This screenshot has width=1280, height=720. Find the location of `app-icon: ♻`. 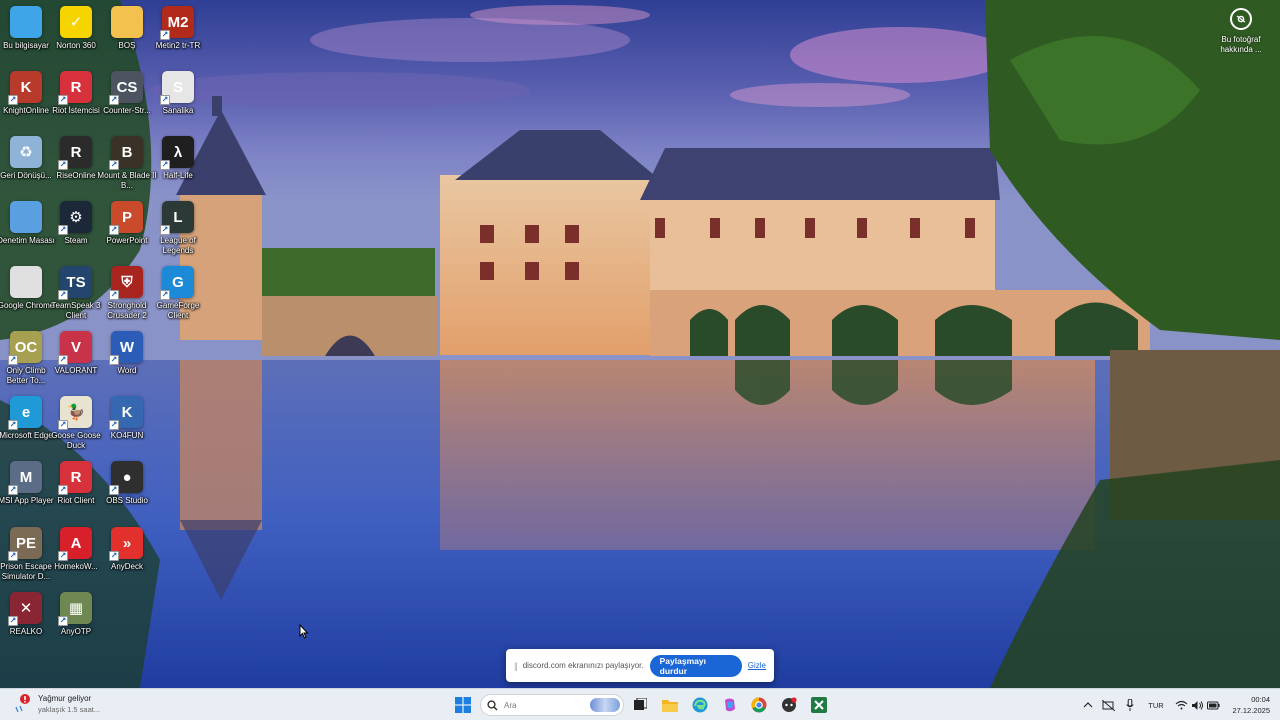

app-icon: ♻ is located at coordinates (26, 152).